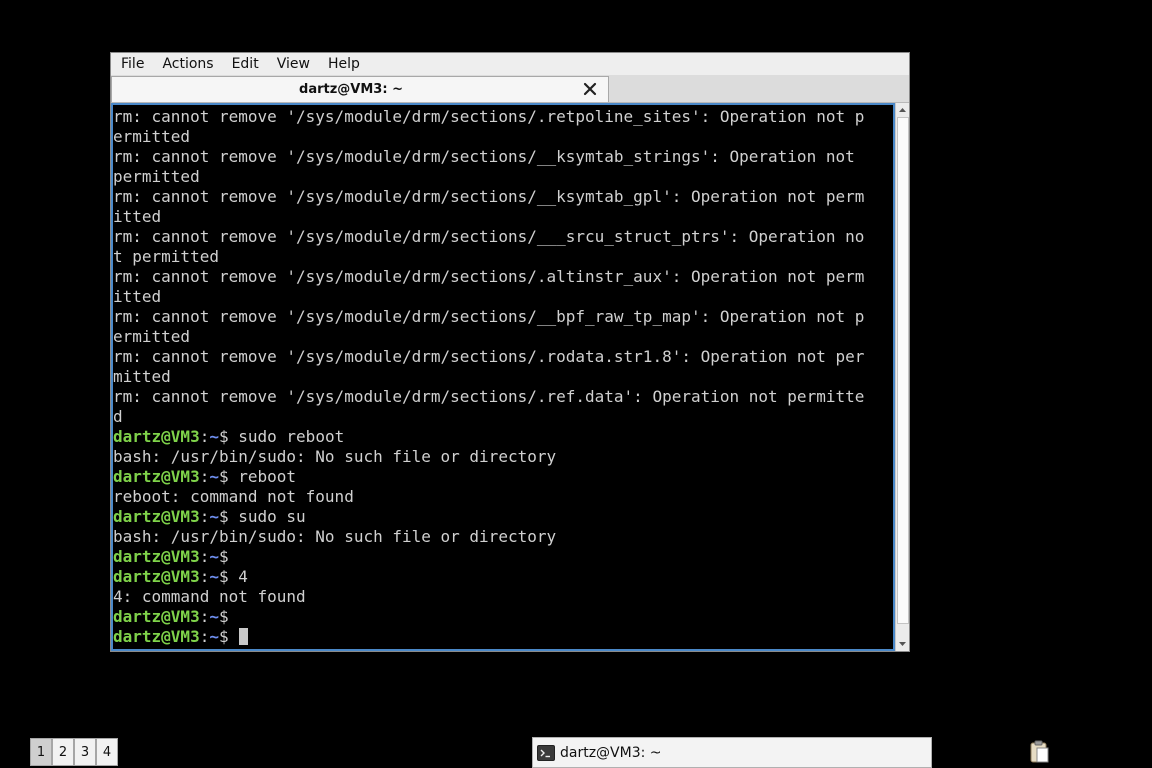  I want to click on tab-title: dartz@VM3: ~, so click(351, 89).